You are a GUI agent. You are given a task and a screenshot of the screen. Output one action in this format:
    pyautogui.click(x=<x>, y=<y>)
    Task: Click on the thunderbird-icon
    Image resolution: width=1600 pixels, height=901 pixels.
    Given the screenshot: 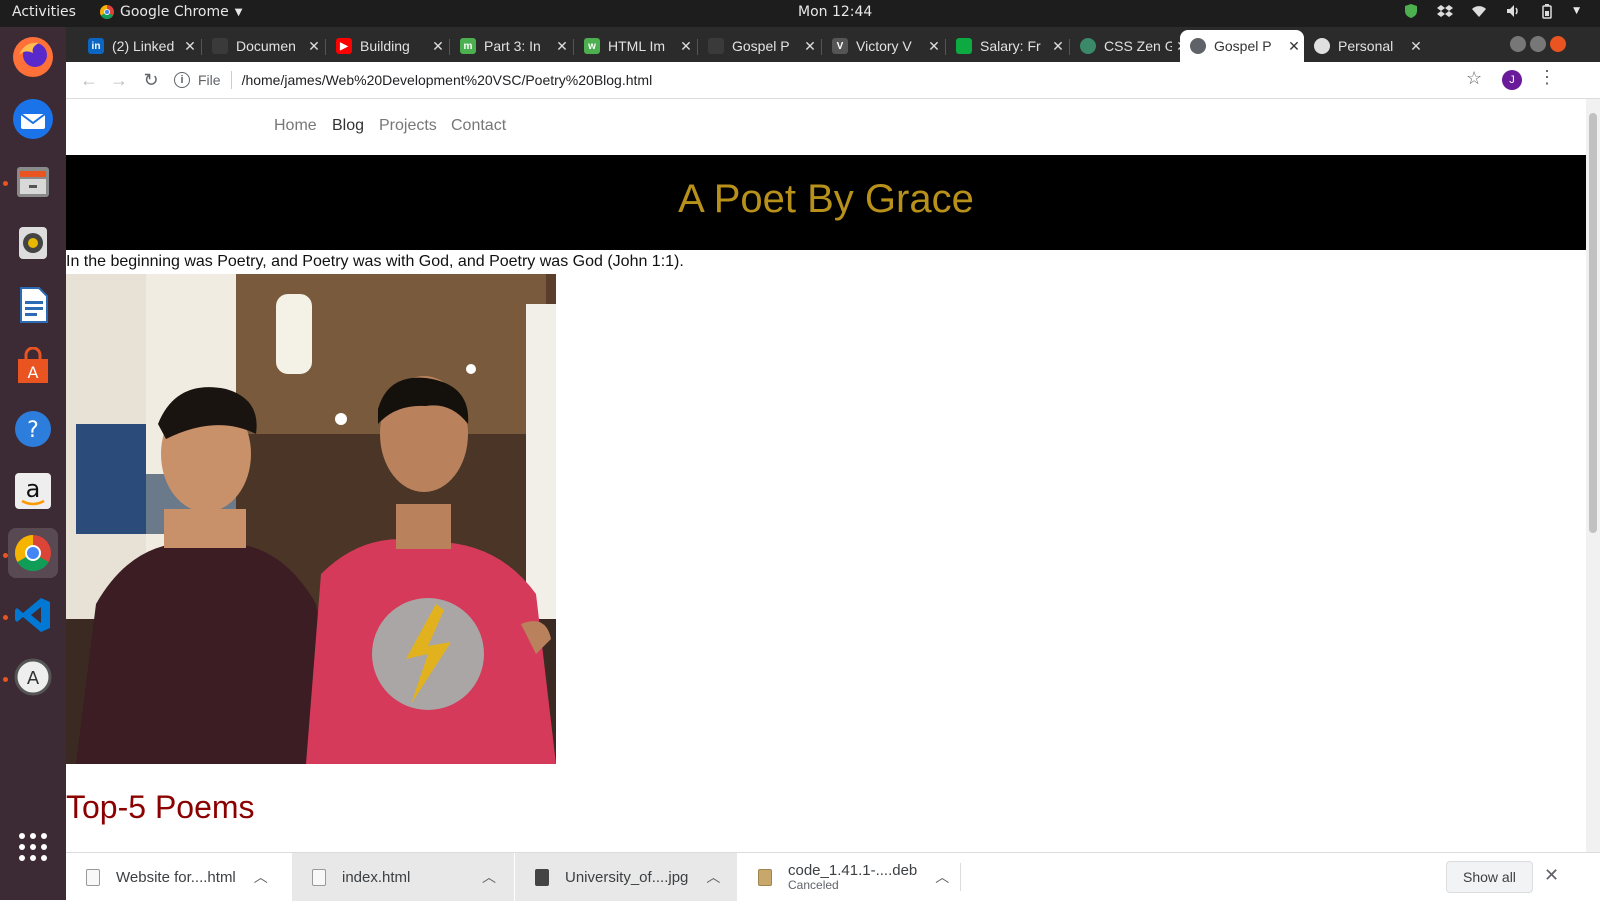 What is the action you would take?
    pyautogui.click(x=33, y=119)
    